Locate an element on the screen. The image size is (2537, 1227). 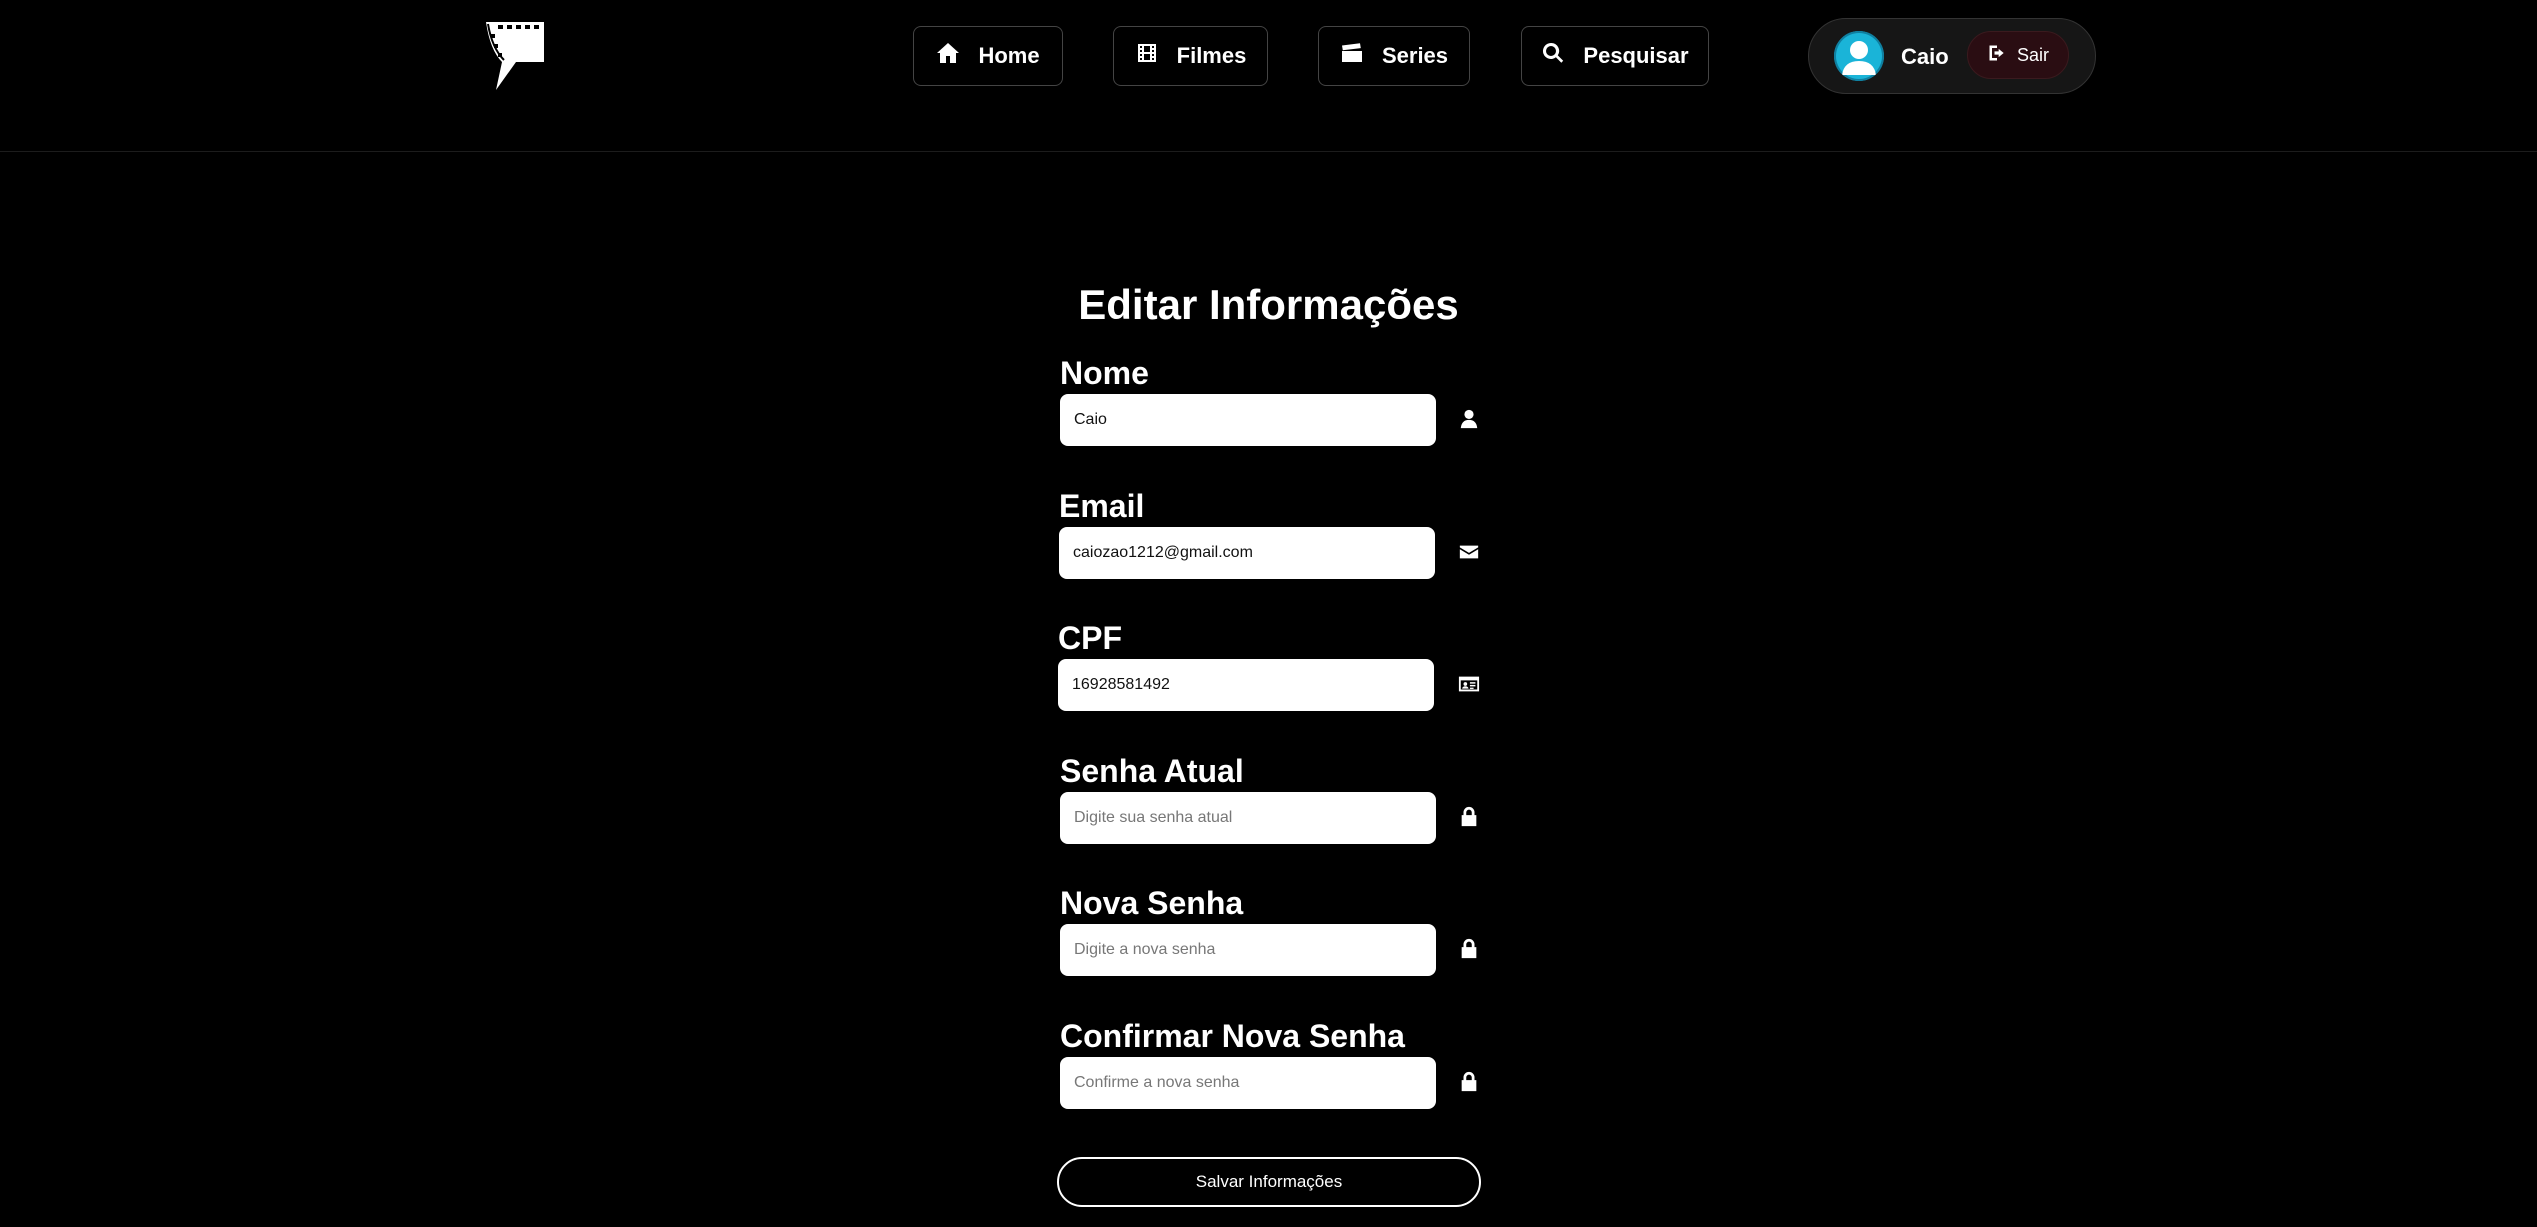
cpf-label: CPF is located at coordinates (1090, 638).